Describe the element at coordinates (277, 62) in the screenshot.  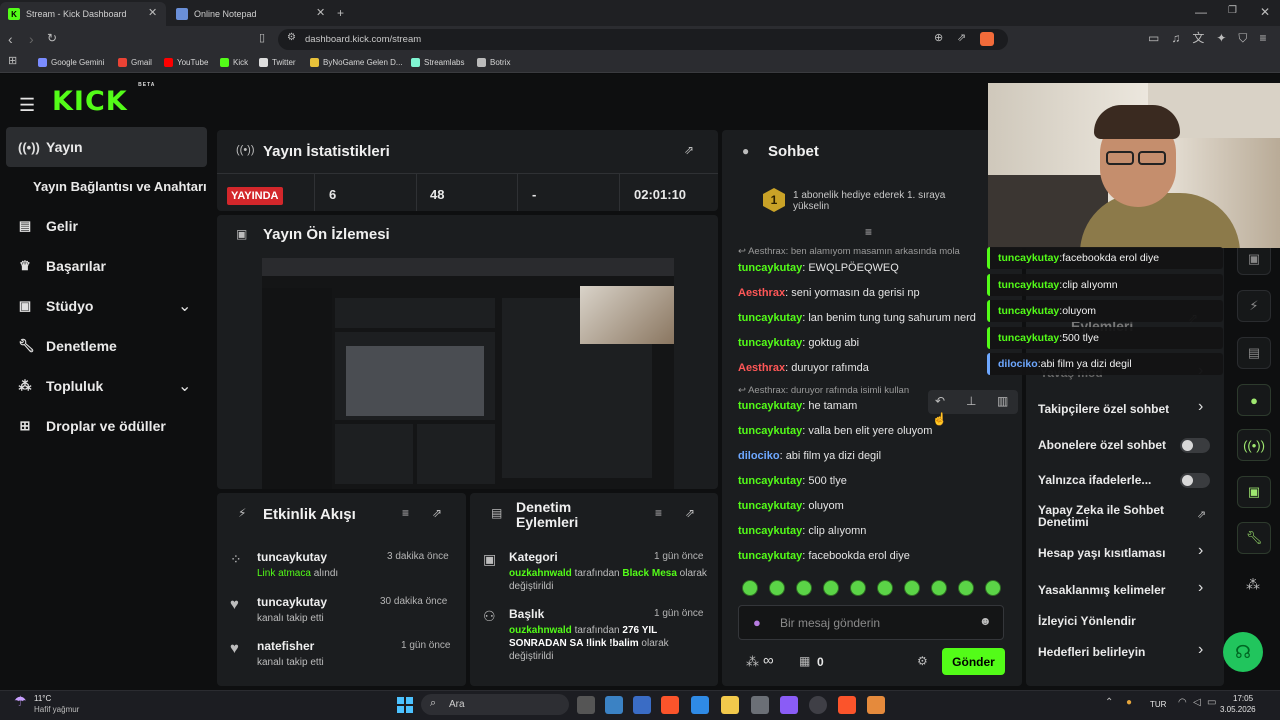
I see `bookmark-twitter: Twitter` at that location.